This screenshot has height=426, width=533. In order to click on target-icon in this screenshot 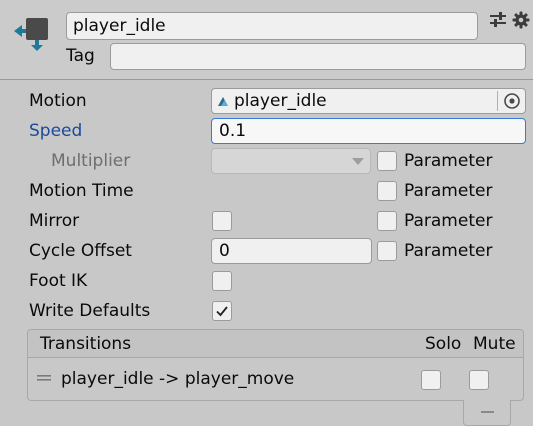, I will do `click(512, 101)`.